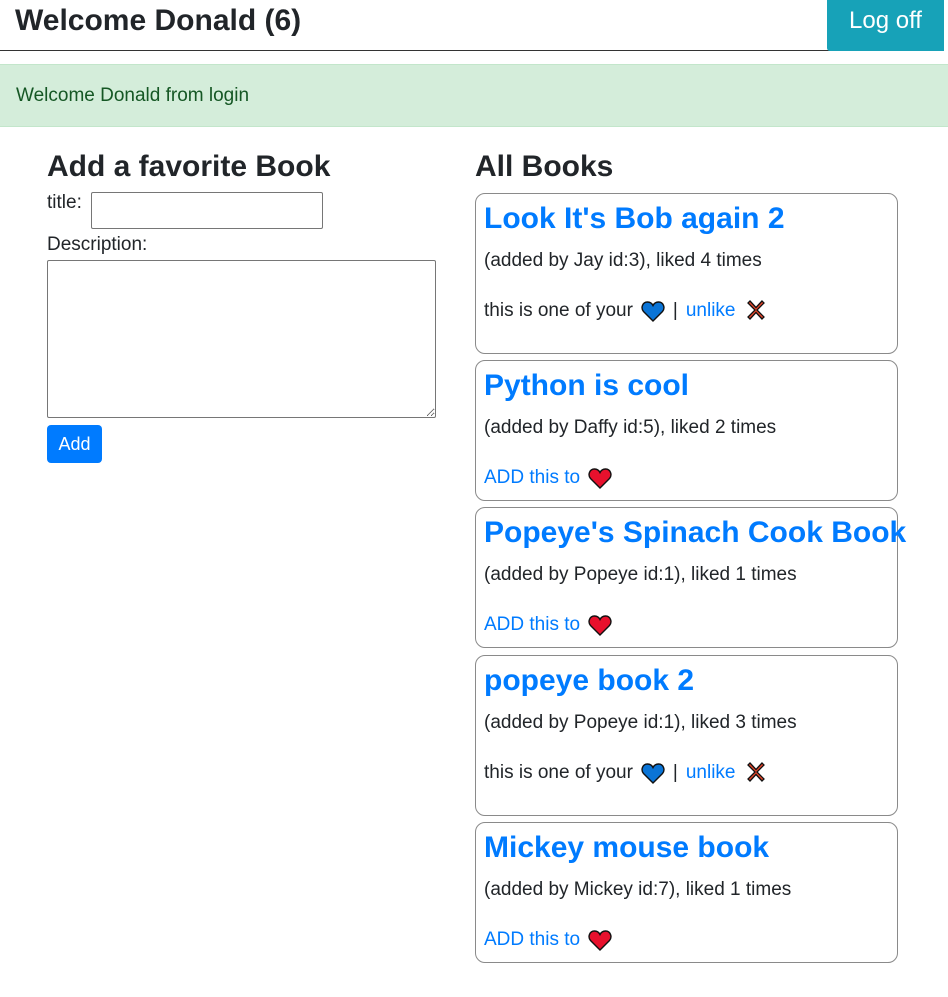 Image resolution: width=948 pixels, height=997 pixels. What do you see at coordinates (544, 166) in the screenshot?
I see `all-books-heading: All Books` at bounding box center [544, 166].